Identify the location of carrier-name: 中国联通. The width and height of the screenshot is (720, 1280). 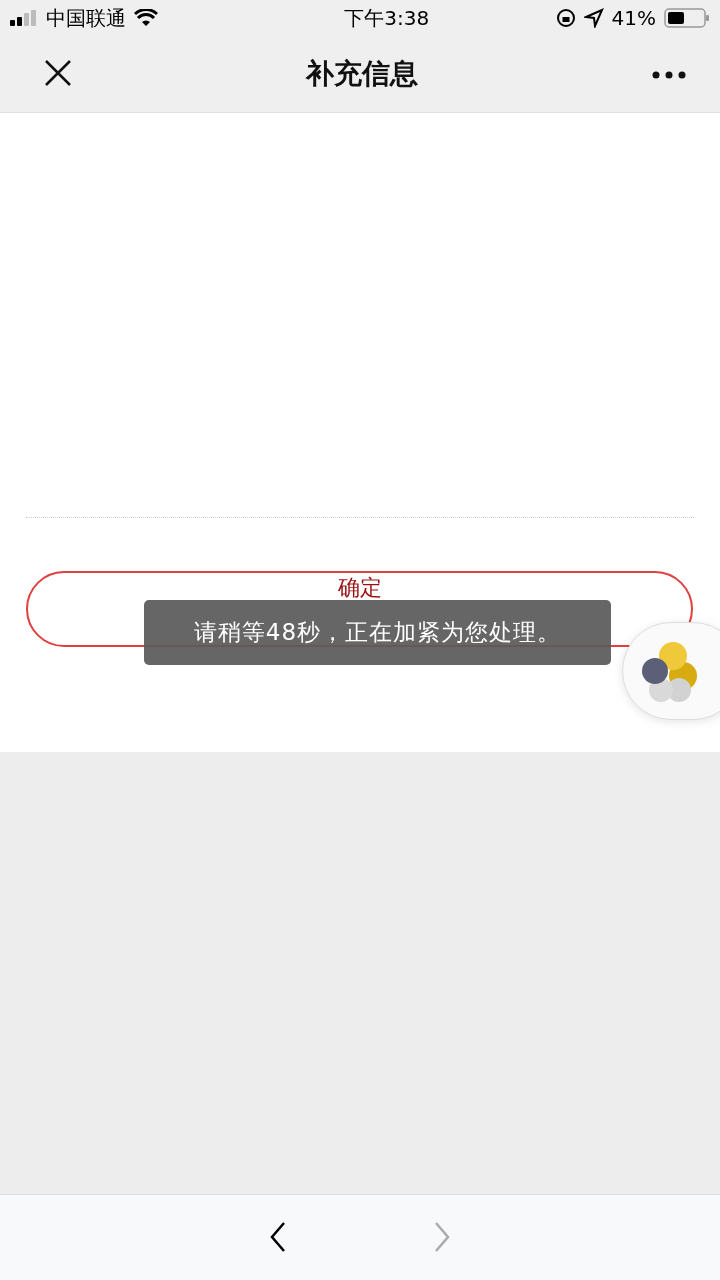
(86, 18).